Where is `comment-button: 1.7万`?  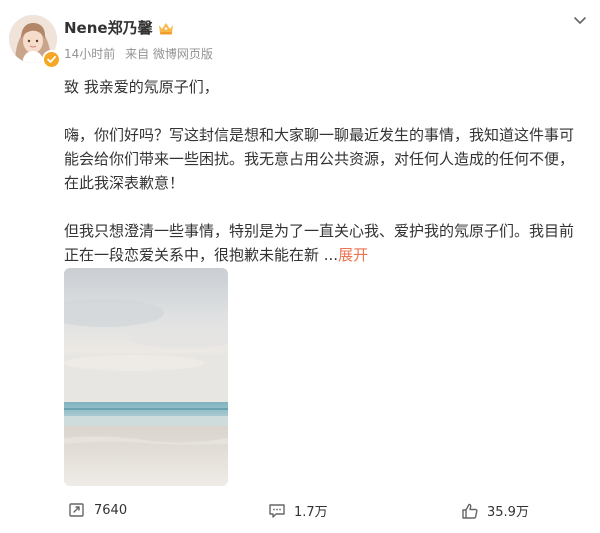 comment-button: 1.7万 is located at coordinates (298, 510).